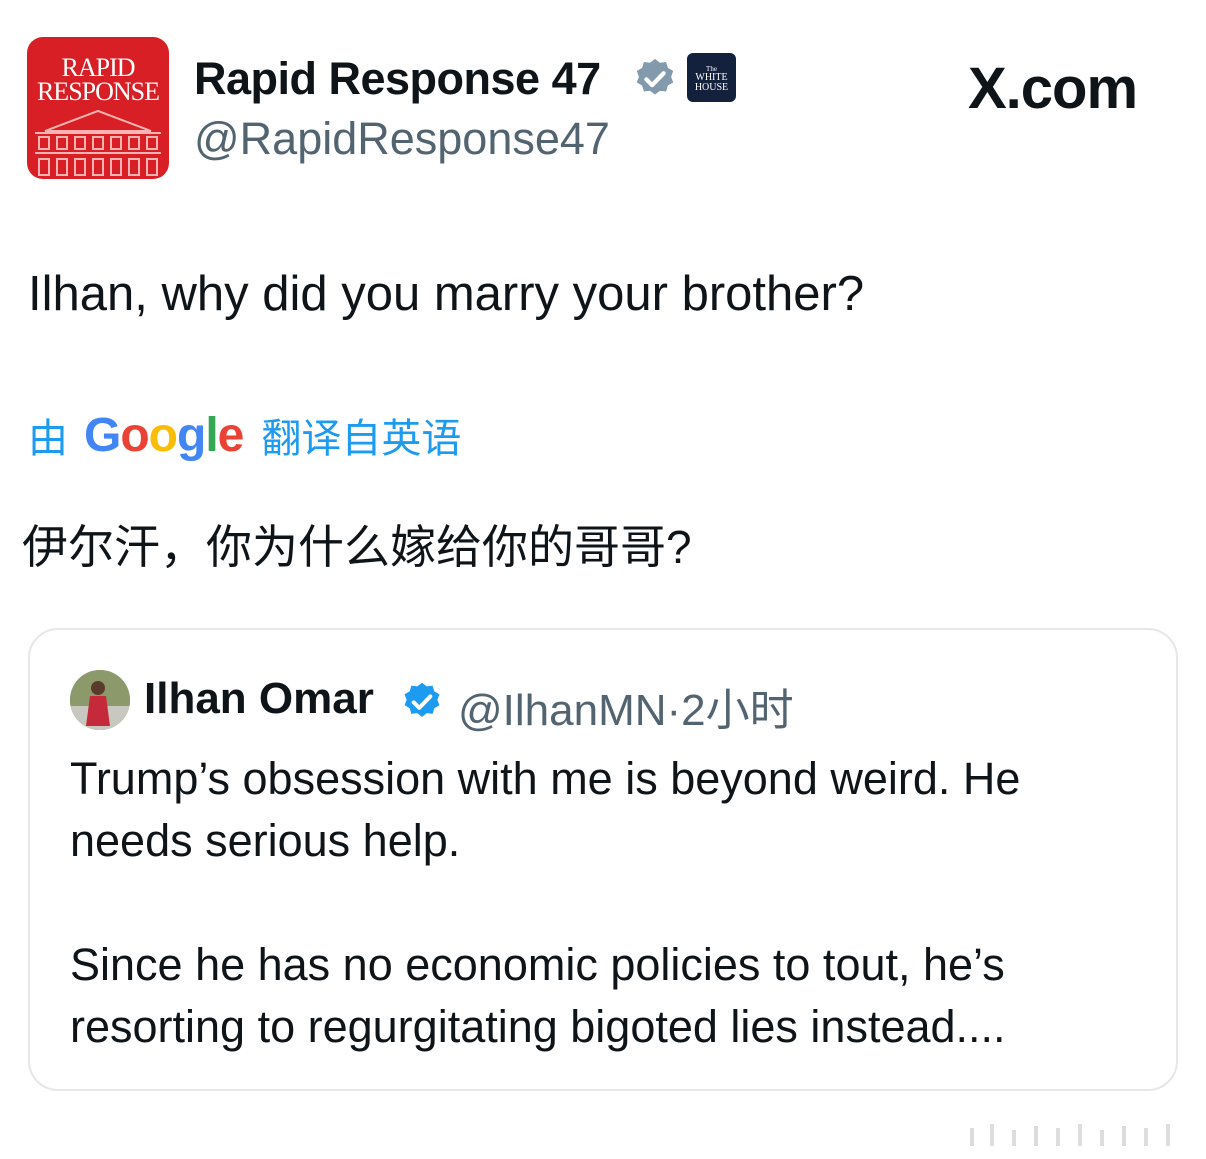 This screenshot has height=1159, width=1206. I want to click on quoted-meta: @IlhanMN·2小时, so click(626, 706).